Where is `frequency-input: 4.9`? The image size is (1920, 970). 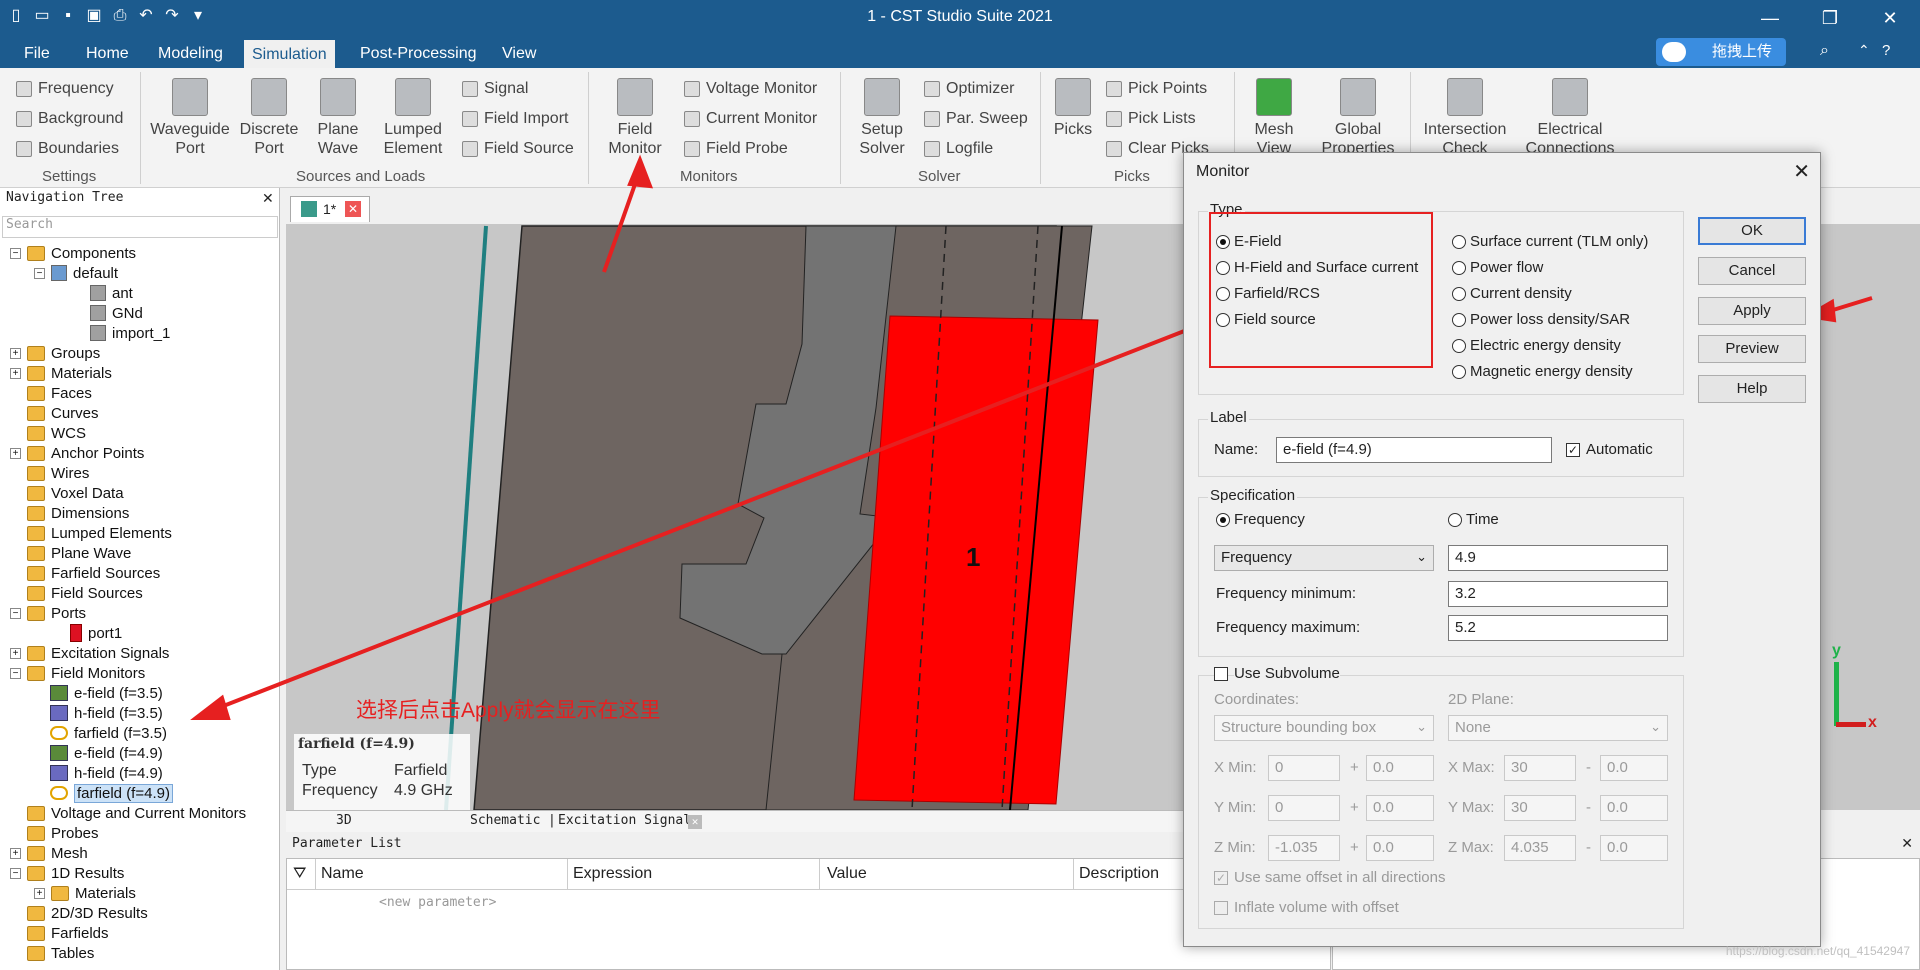 frequency-input: 4.9 is located at coordinates (1558, 558).